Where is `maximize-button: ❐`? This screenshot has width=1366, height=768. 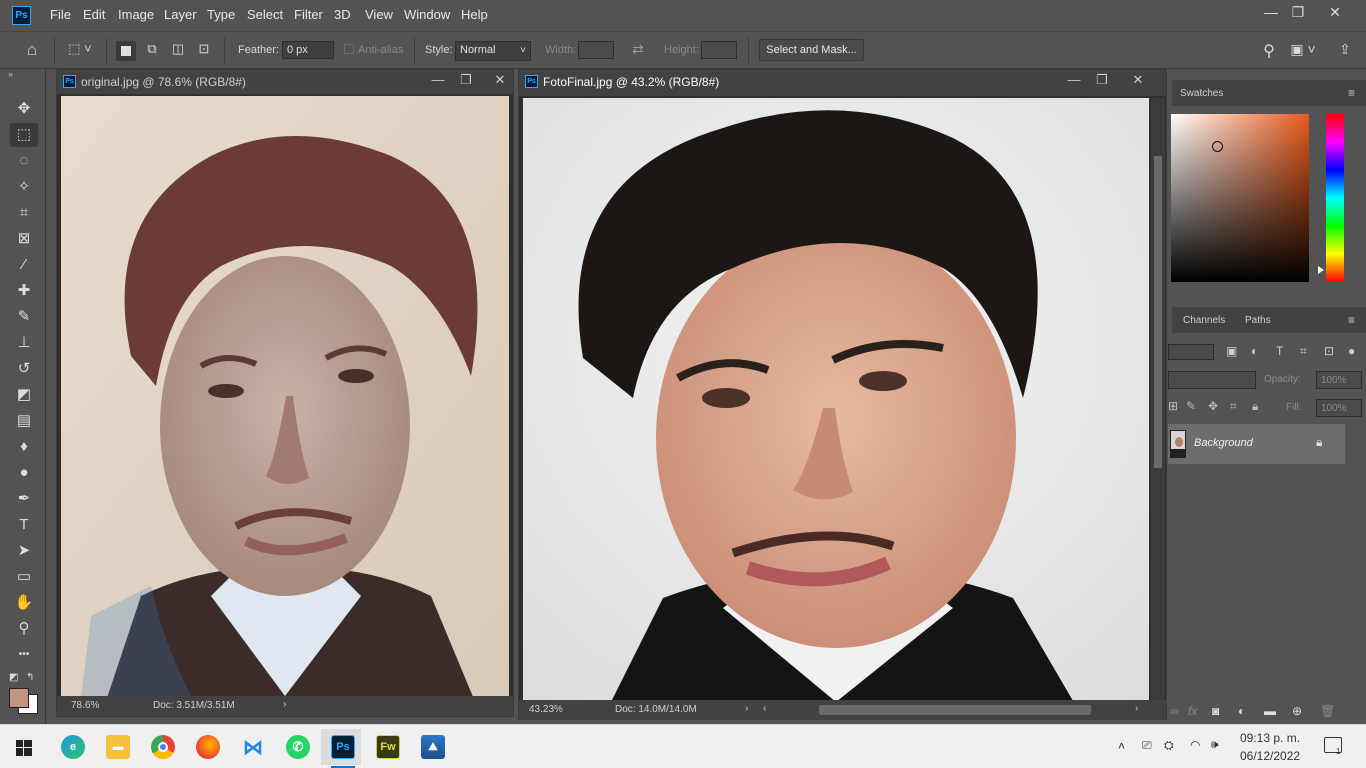
maximize-button: ❐ is located at coordinates (1298, 12).